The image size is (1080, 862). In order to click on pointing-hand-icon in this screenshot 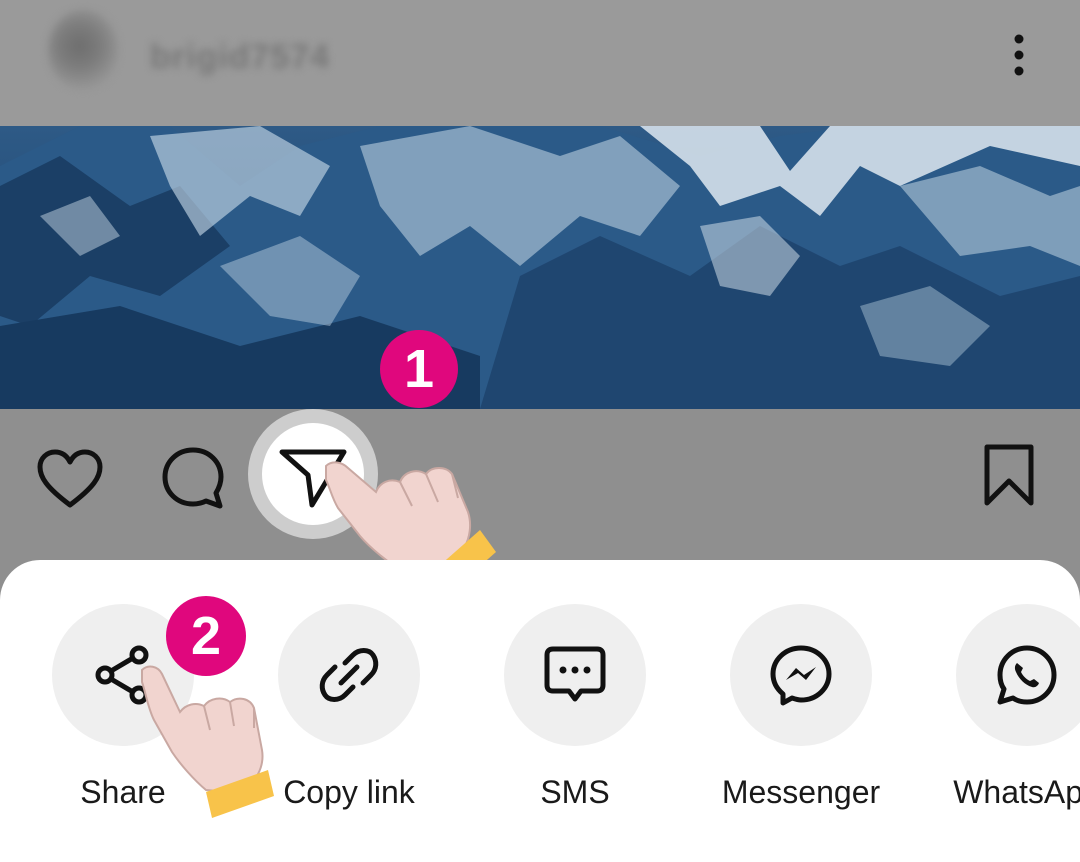, I will do `click(207, 741)`.